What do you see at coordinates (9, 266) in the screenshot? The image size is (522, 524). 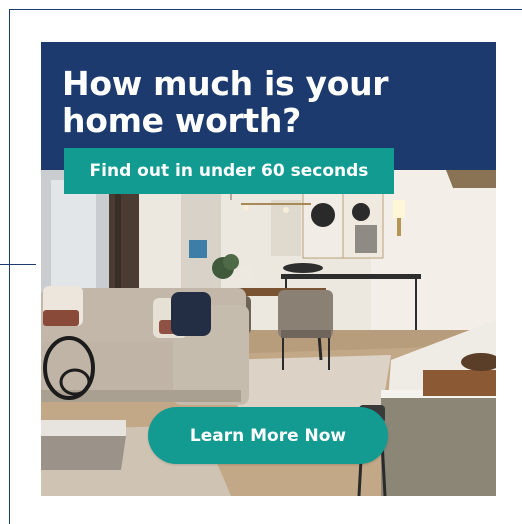 I see `frame-border-left` at bounding box center [9, 266].